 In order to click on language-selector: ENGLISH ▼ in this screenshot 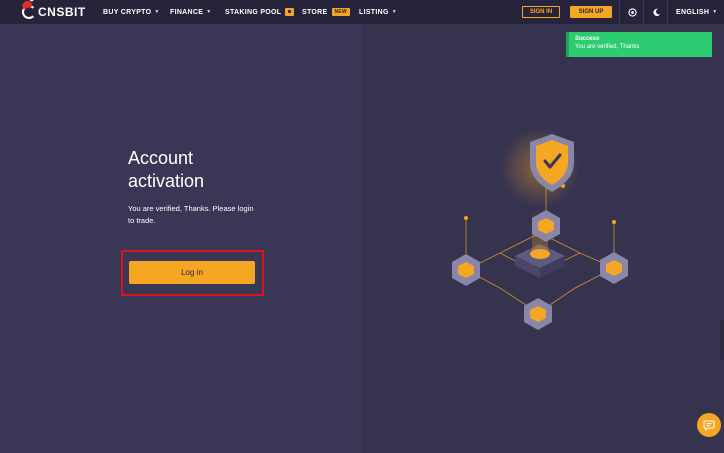, I will do `click(696, 12)`.